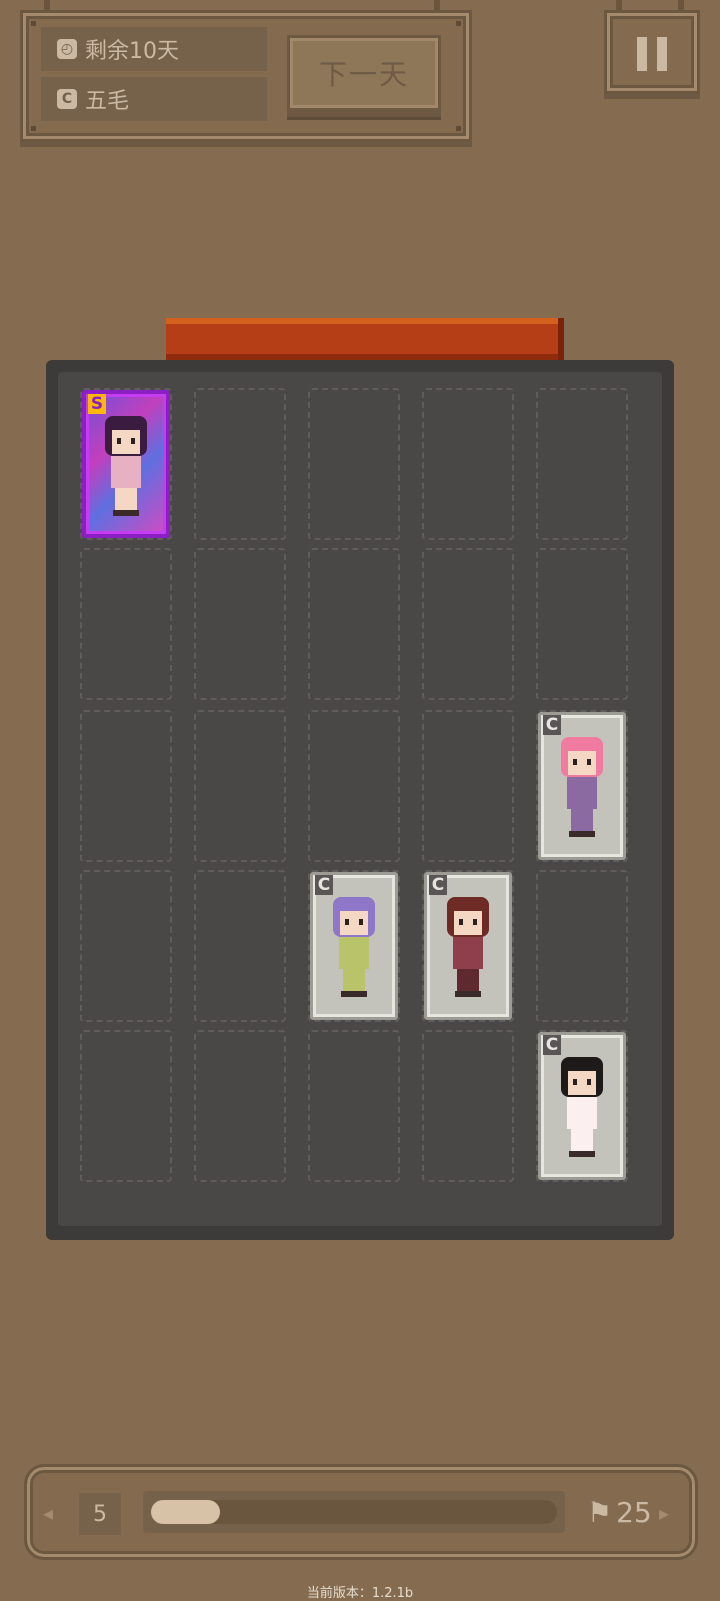  What do you see at coordinates (107, 101) in the screenshot?
I see `money-label: 五毛` at bounding box center [107, 101].